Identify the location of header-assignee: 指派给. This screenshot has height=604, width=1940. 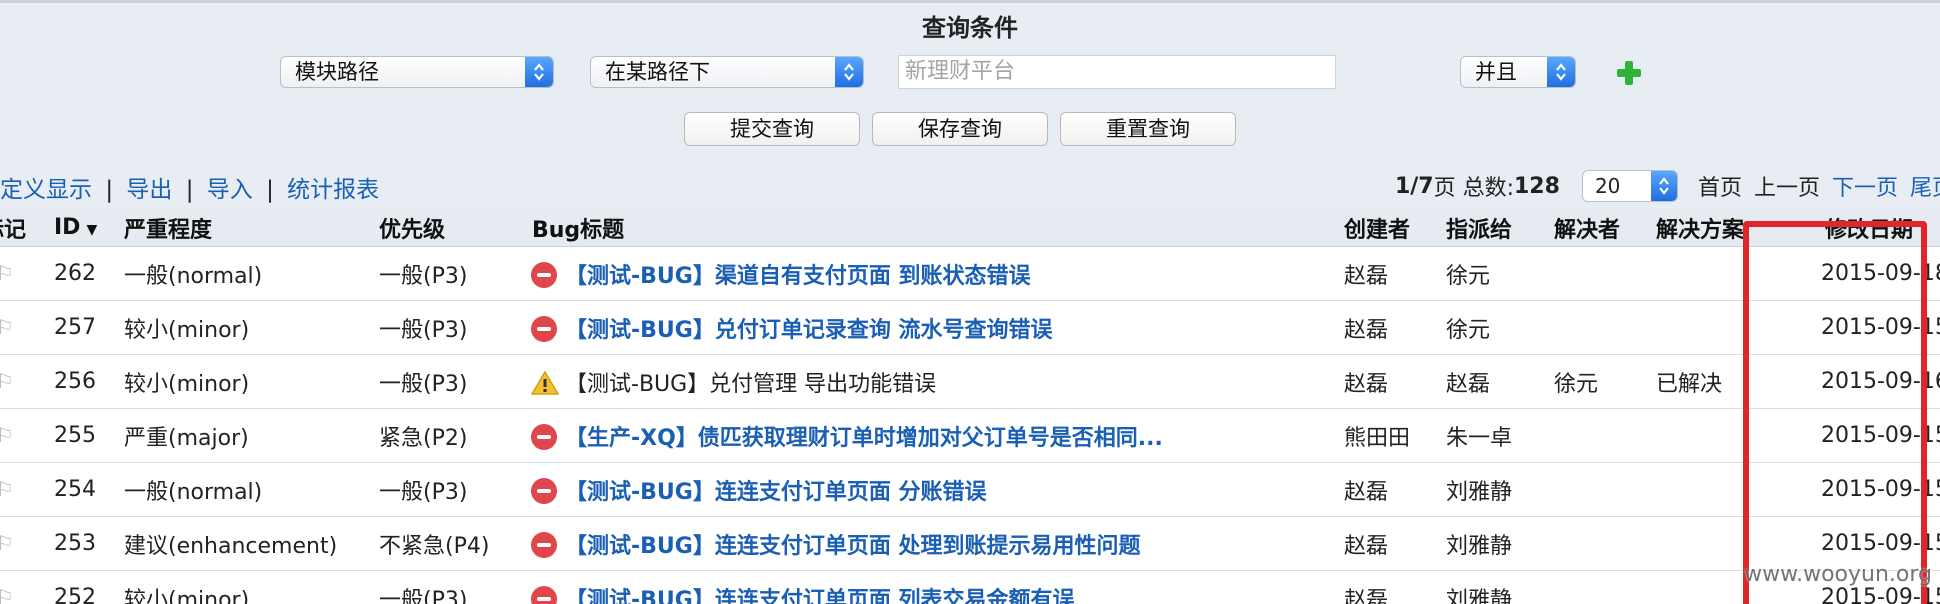
(1497, 228).